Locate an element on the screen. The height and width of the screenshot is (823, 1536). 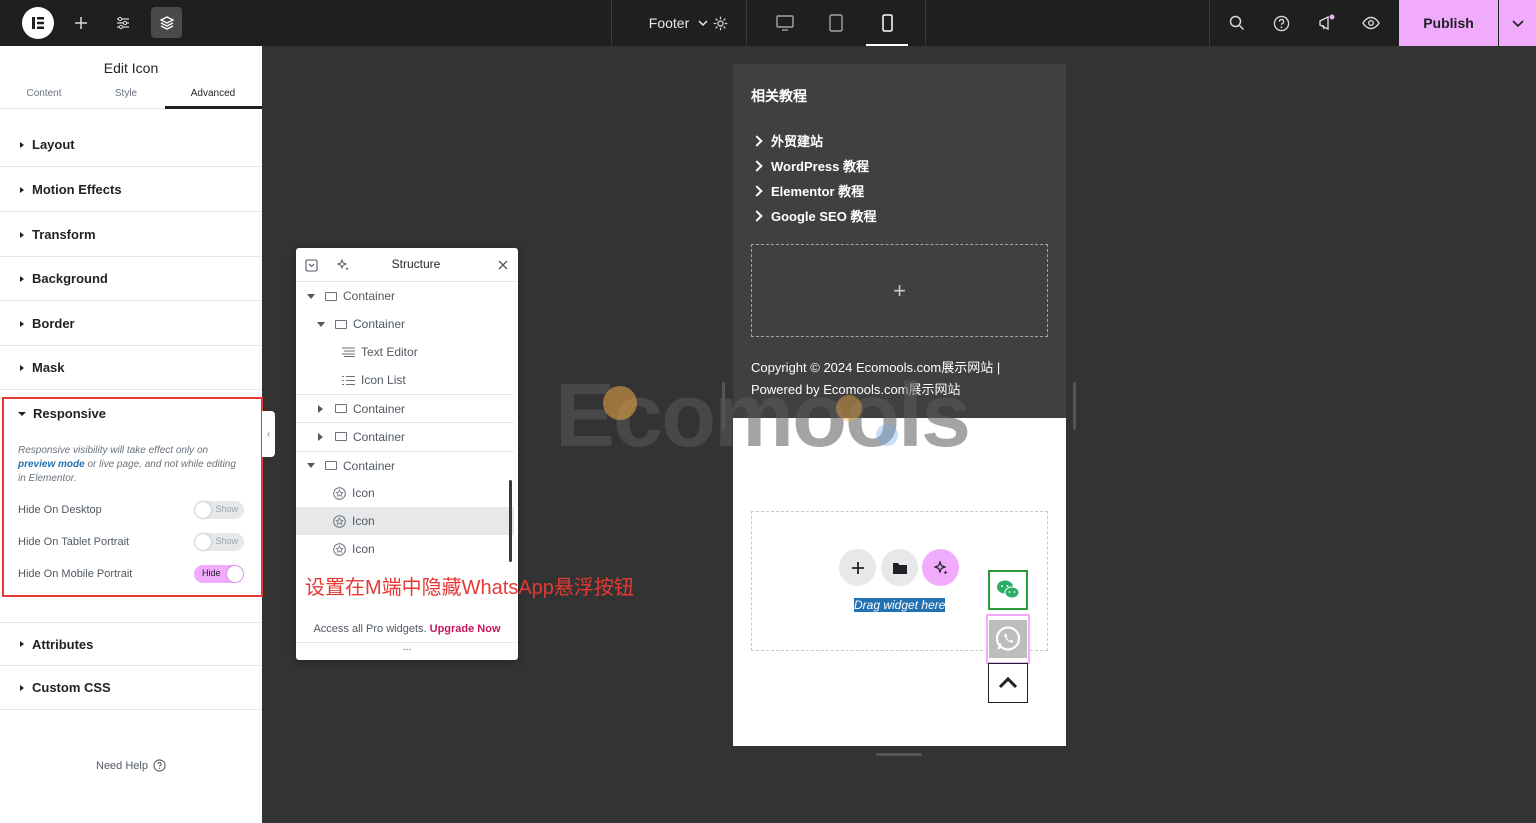
text-editor-icon is located at coordinates (348, 352).